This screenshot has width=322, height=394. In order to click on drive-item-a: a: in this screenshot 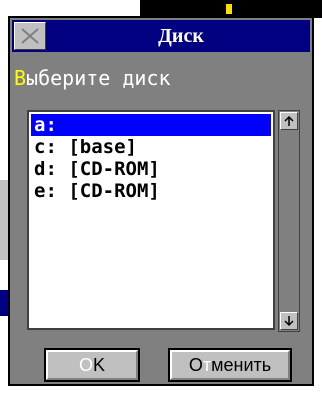, I will do `click(151, 125)`.